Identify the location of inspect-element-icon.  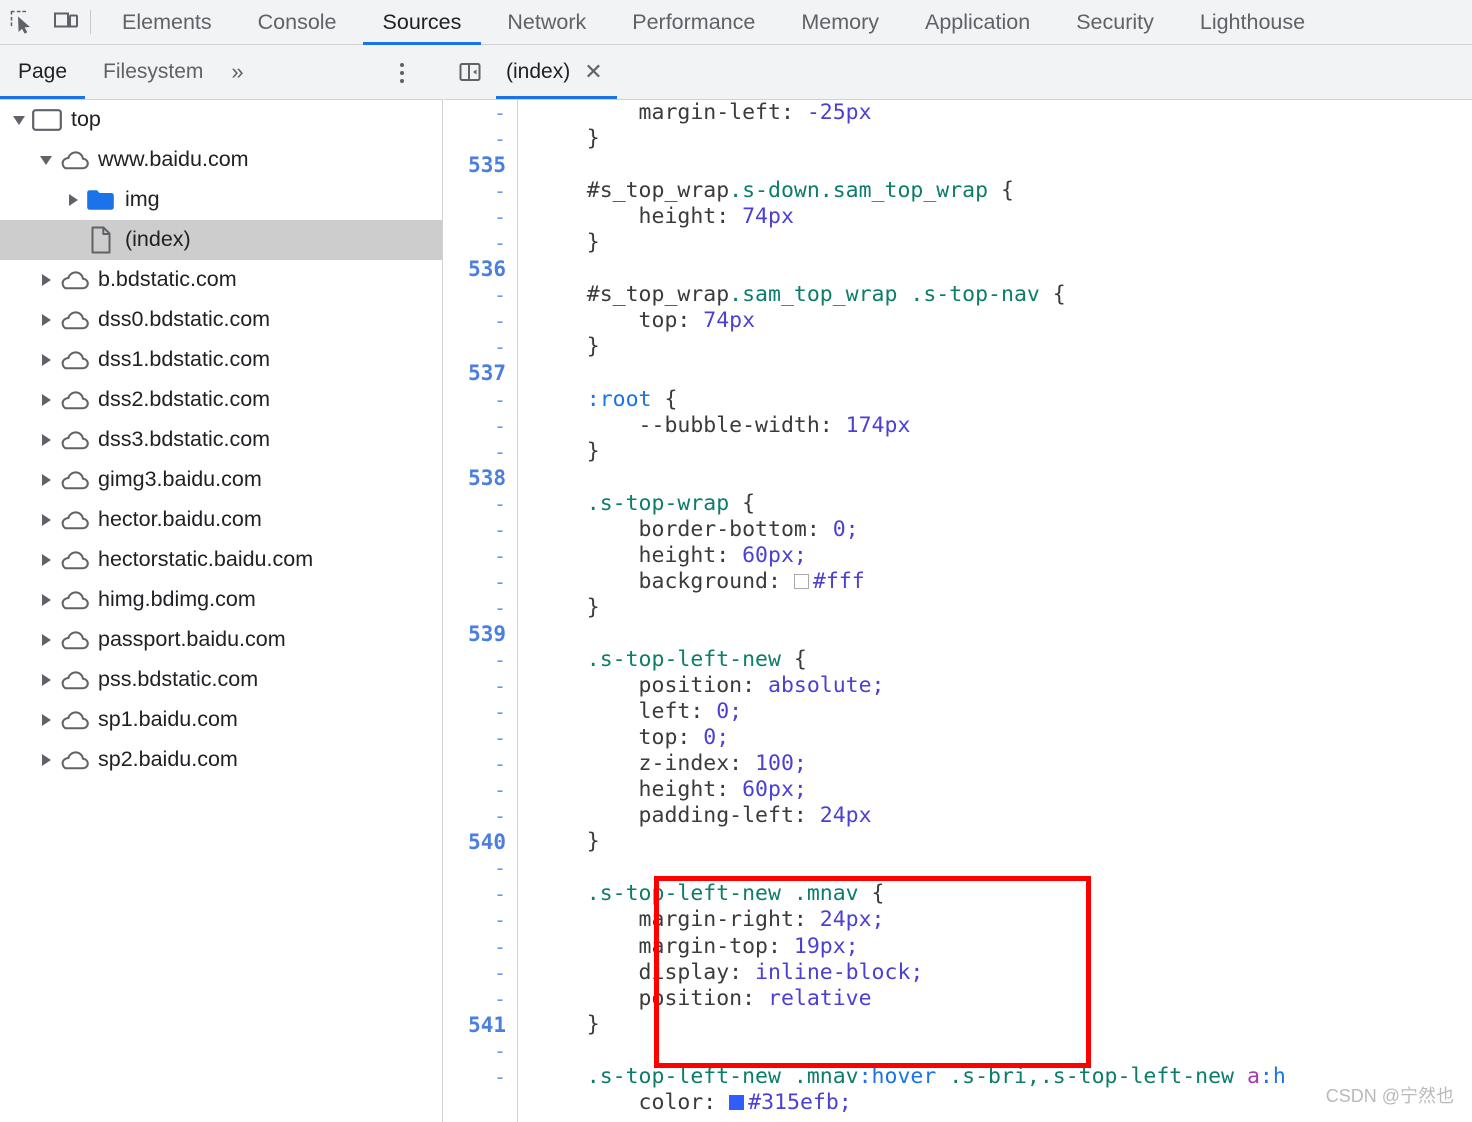
(22, 22).